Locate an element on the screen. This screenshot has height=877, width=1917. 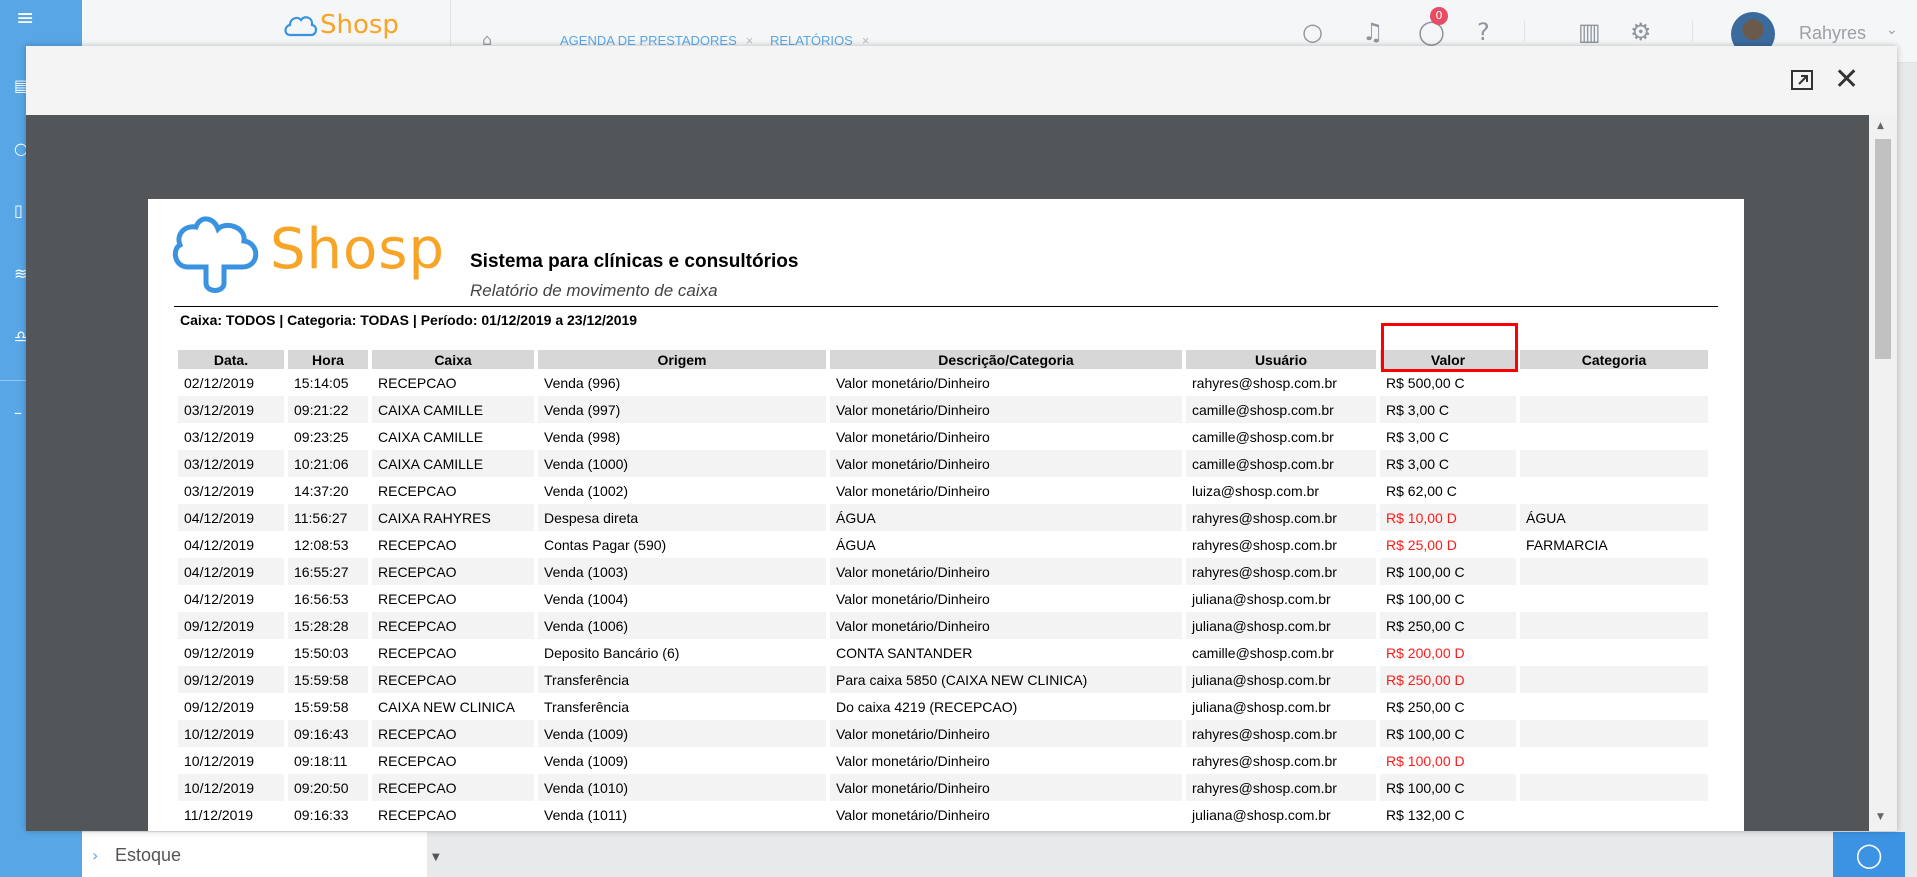
sidebar-item-label: Estoque is located at coordinates (148, 855).